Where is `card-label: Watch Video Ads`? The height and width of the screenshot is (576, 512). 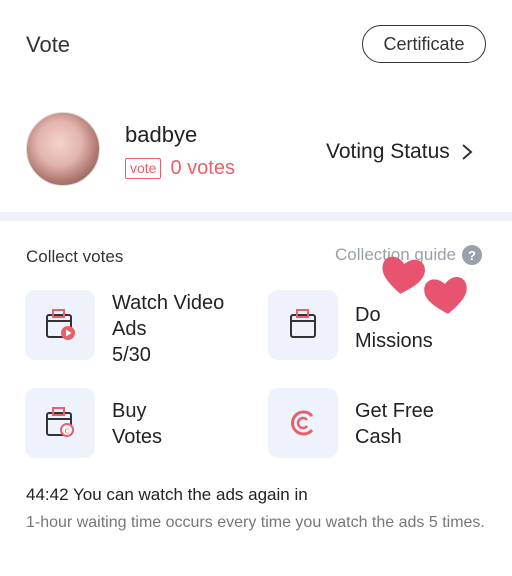 card-label: Watch Video Ads is located at coordinates (168, 316).